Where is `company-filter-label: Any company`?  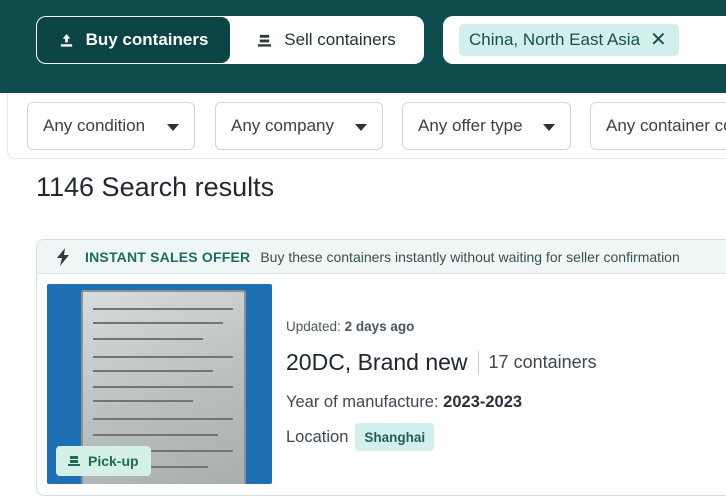
company-filter-label: Any company is located at coordinates (282, 125).